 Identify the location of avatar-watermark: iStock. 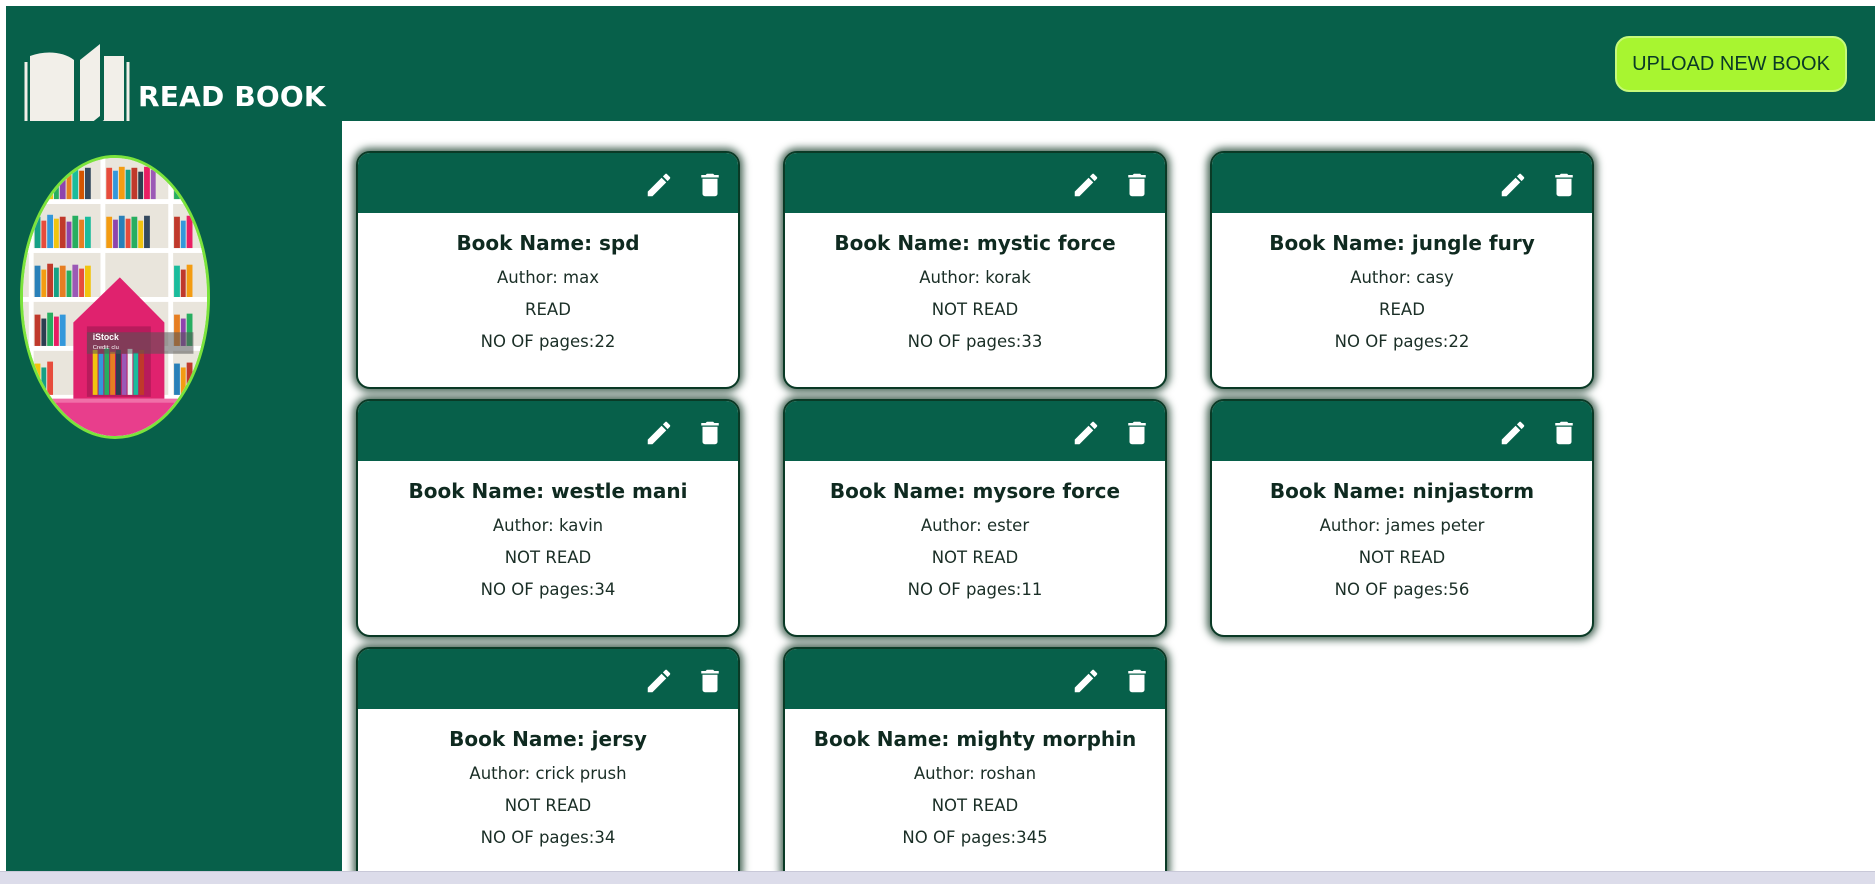
(106, 337).